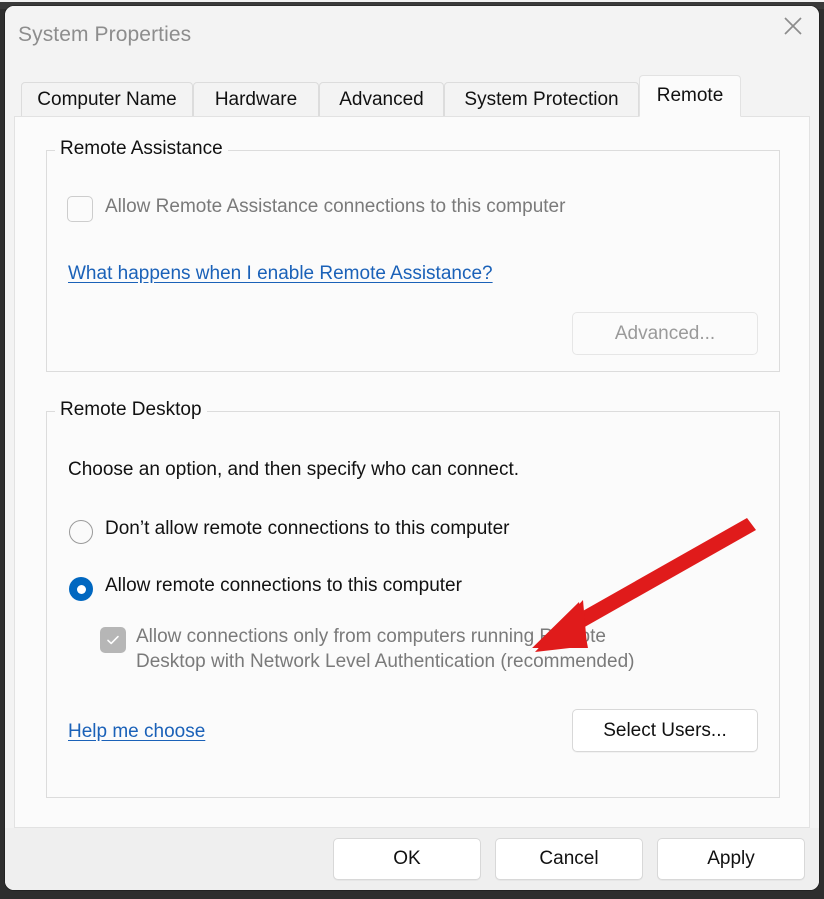 The width and height of the screenshot is (824, 899). Describe the element at coordinates (81, 589) in the screenshot. I see `radio-allow-remote-connections` at that location.